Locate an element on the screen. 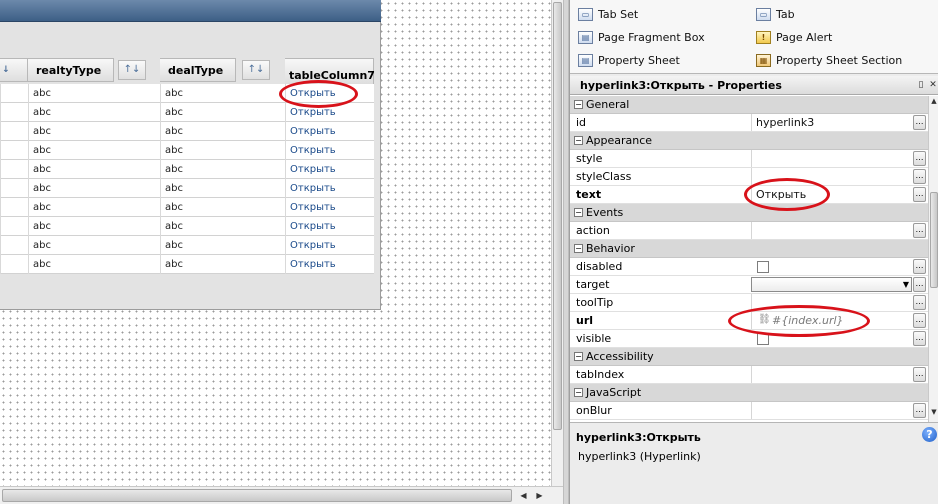 Image resolution: width=938 pixels, height=504 pixels. property-category-accessibility: − Accessibility is located at coordinates (749, 357).